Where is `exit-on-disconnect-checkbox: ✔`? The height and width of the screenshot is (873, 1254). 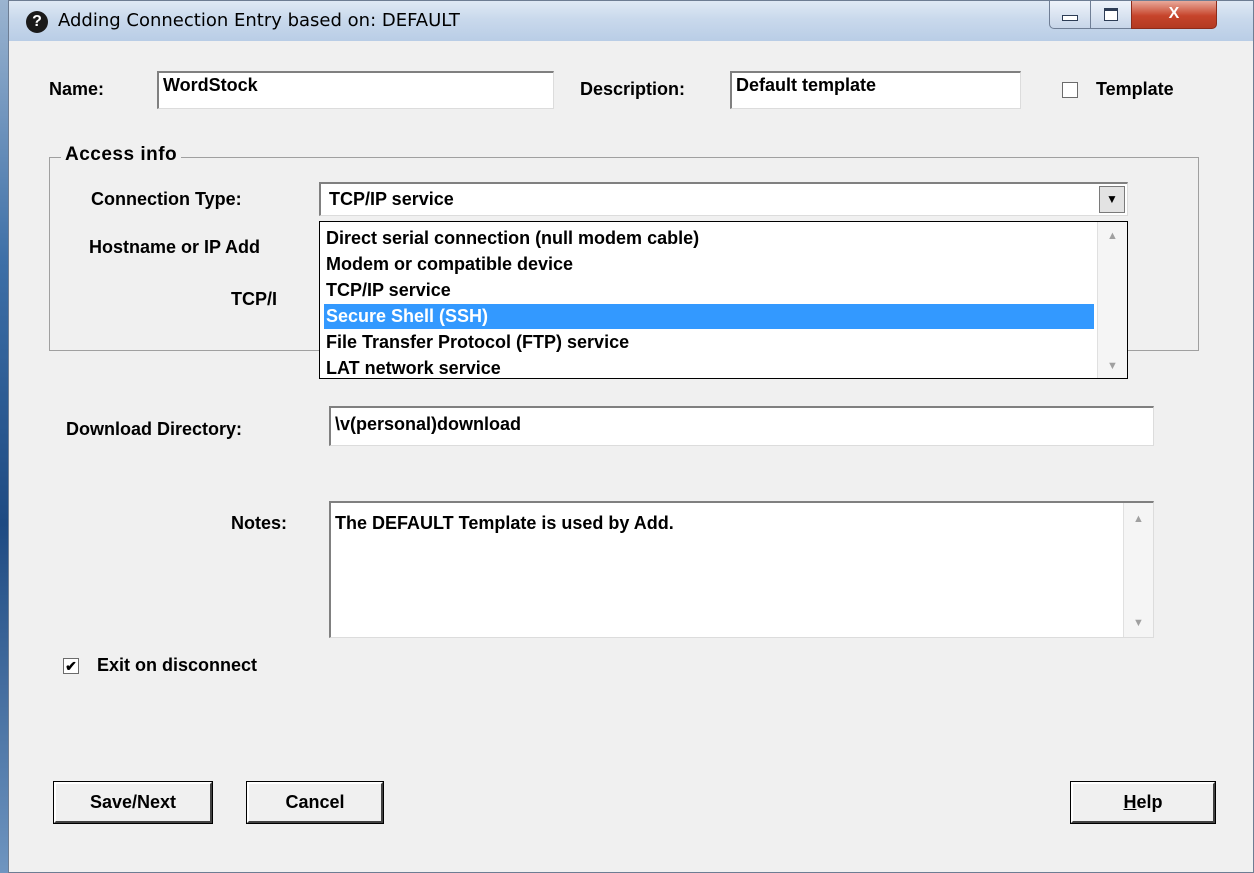 exit-on-disconnect-checkbox: ✔ is located at coordinates (71, 666).